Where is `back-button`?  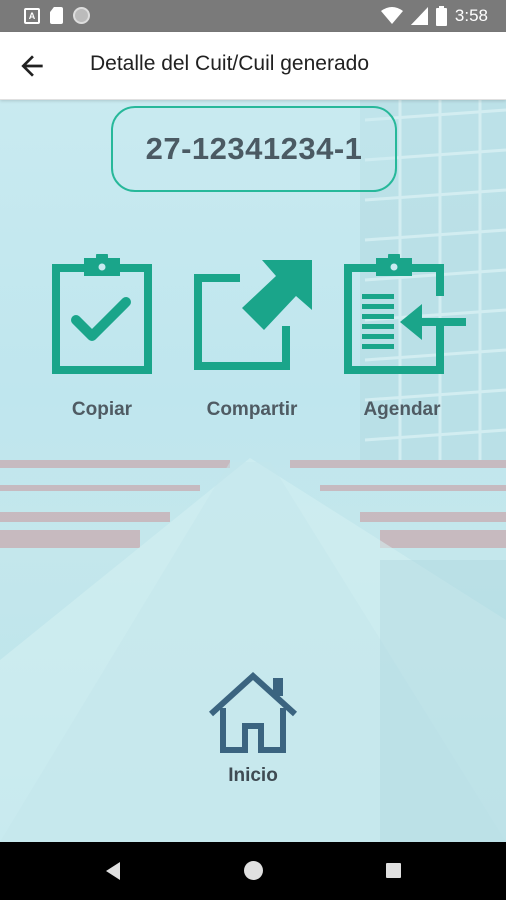
back-button is located at coordinates (32, 66).